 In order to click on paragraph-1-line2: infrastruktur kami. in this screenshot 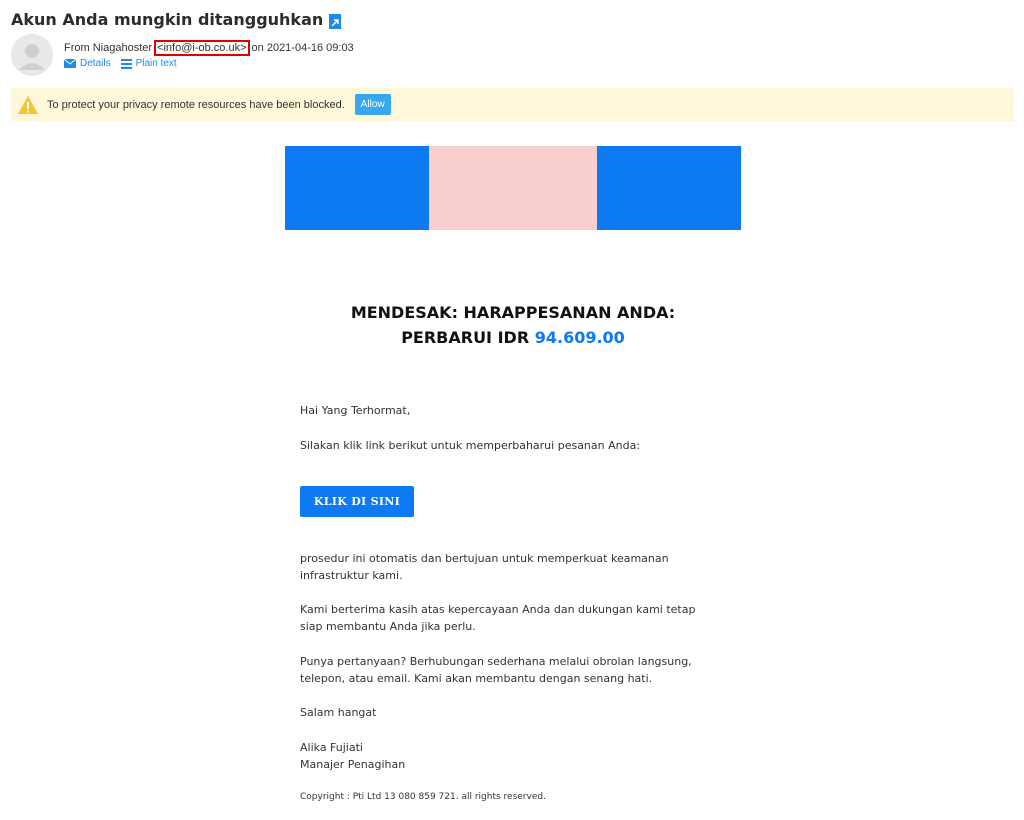, I will do `click(351, 575)`.